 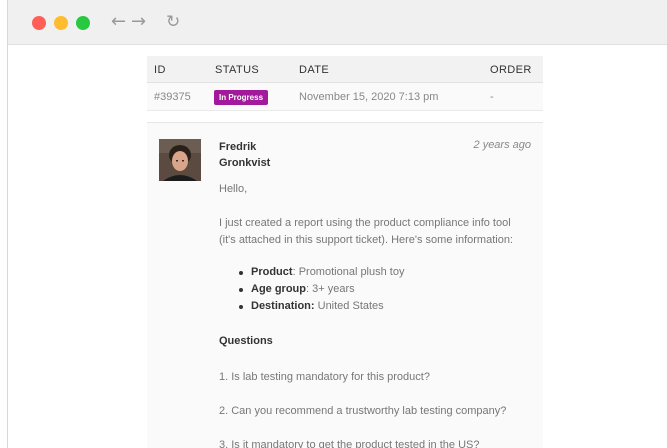 What do you see at coordinates (333, 289) in the screenshot?
I see `detail-value: 3+ years` at bounding box center [333, 289].